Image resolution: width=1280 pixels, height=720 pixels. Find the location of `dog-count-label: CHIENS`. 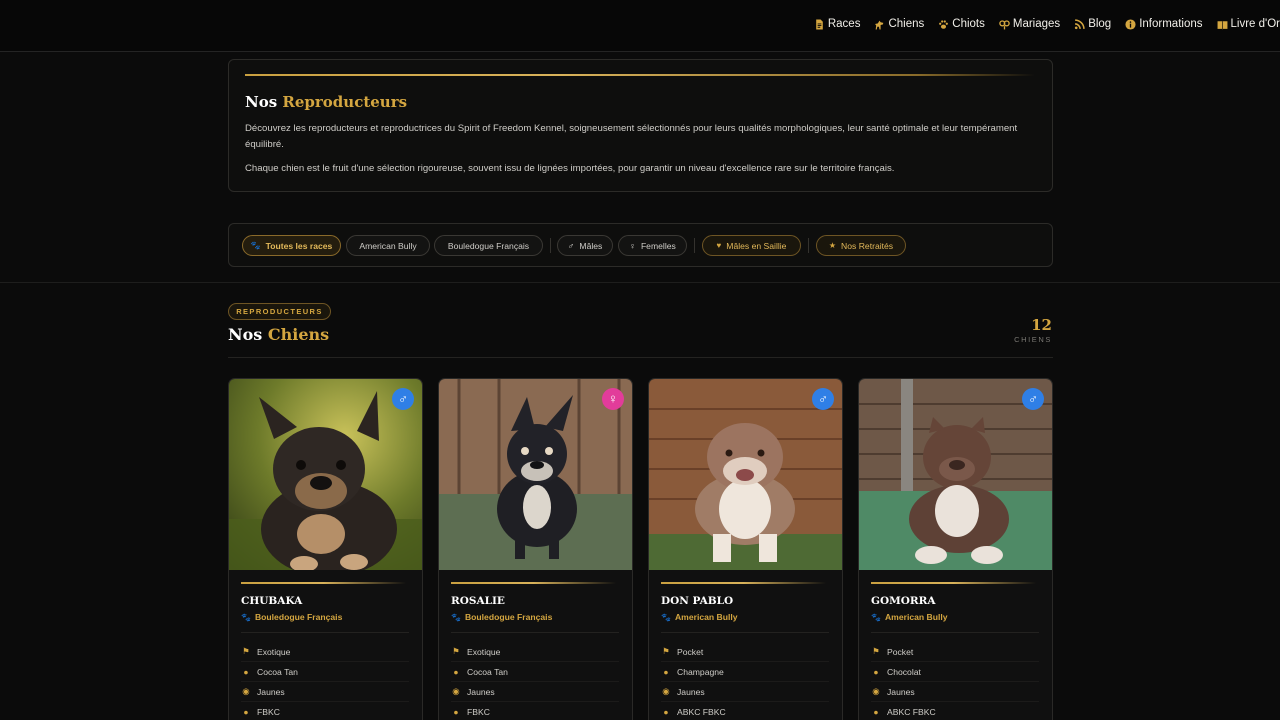

dog-count-label: CHIENS is located at coordinates (1033, 339).